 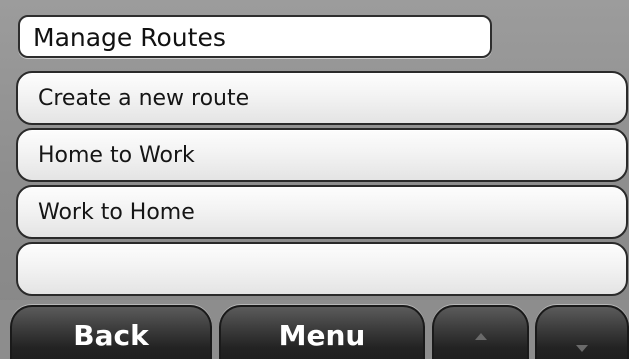 I want to click on list-item-work-to-home: Work to Home, so click(x=322, y=212).